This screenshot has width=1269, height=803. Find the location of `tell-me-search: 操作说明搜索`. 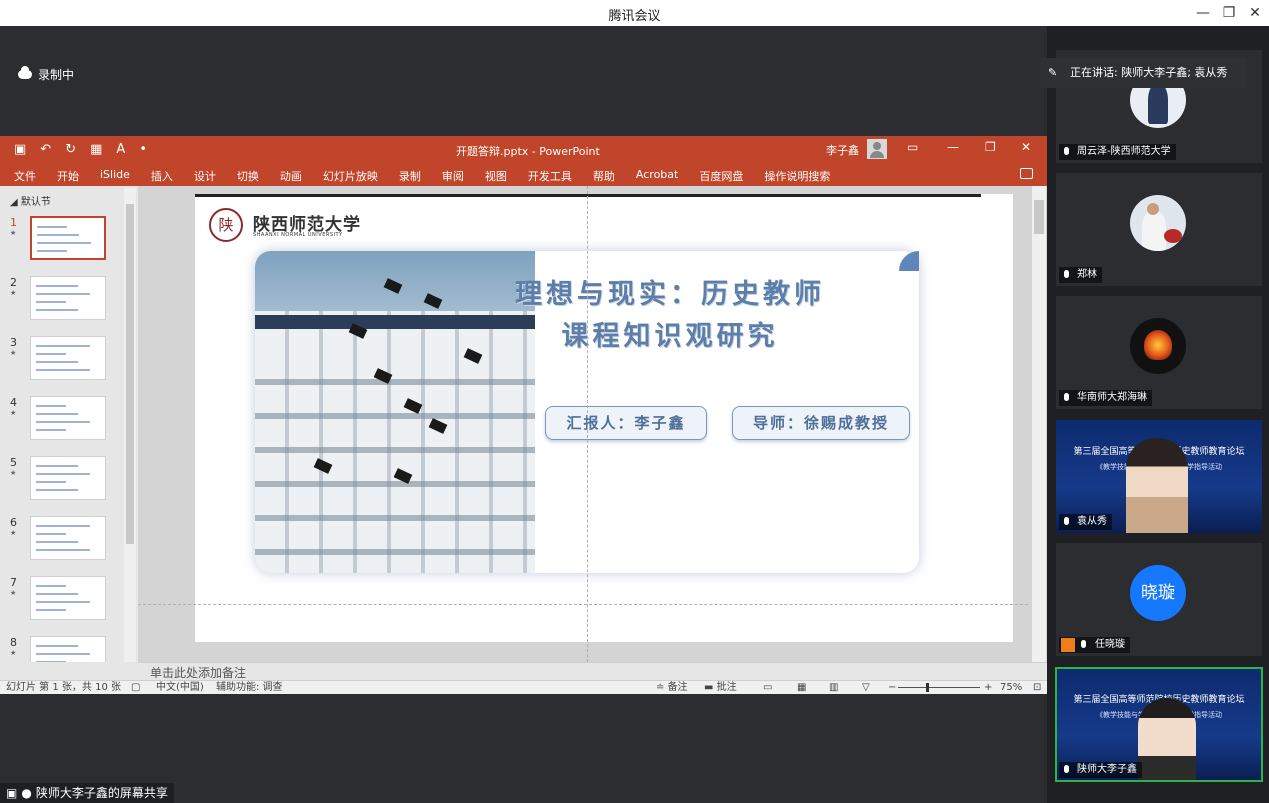

tell-me-search: 操作说明搜索 is located at coordinates (797, 176).